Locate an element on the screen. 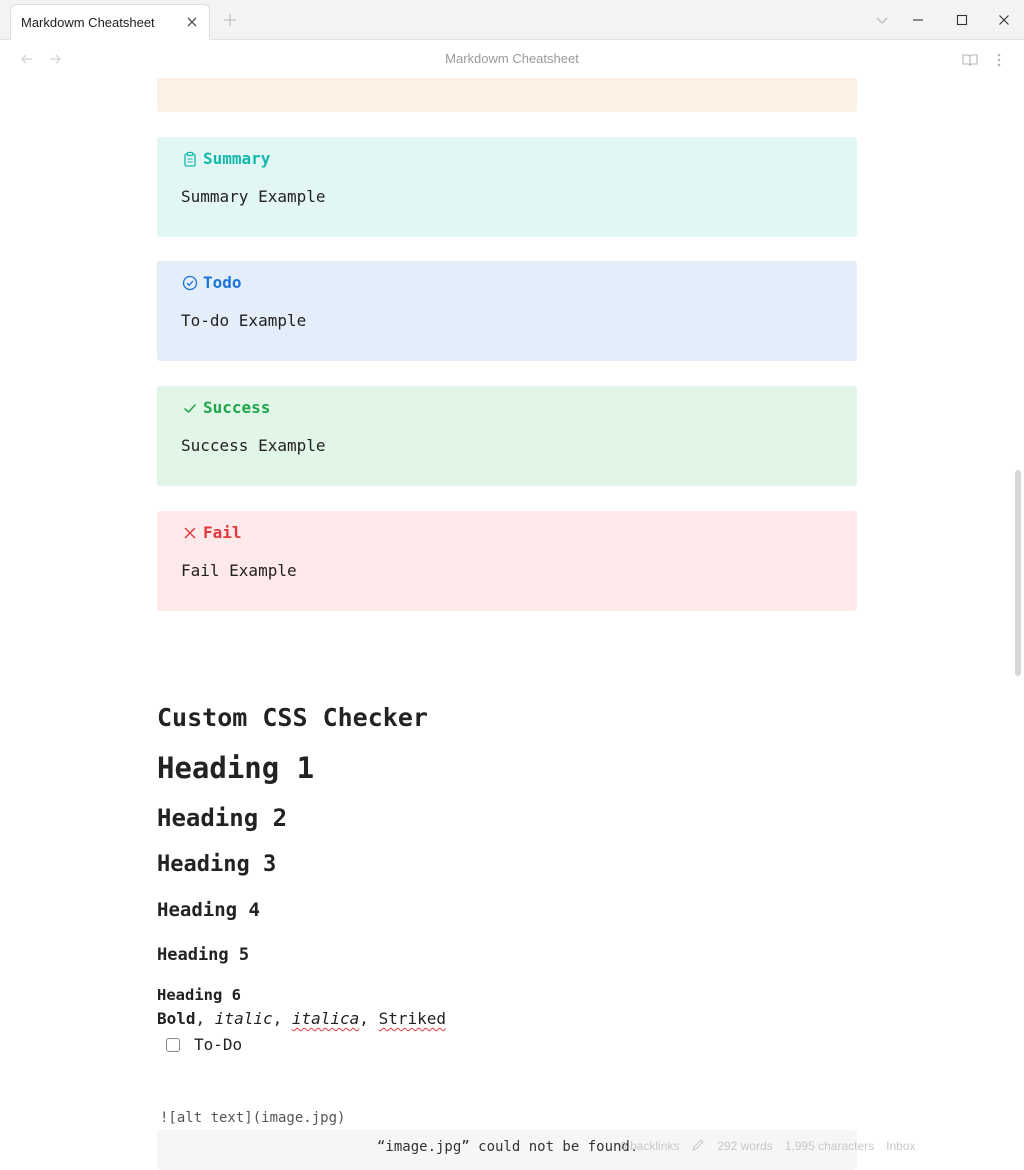  callout-fail: Fail Fail Example is located at coordinates (507, 561).